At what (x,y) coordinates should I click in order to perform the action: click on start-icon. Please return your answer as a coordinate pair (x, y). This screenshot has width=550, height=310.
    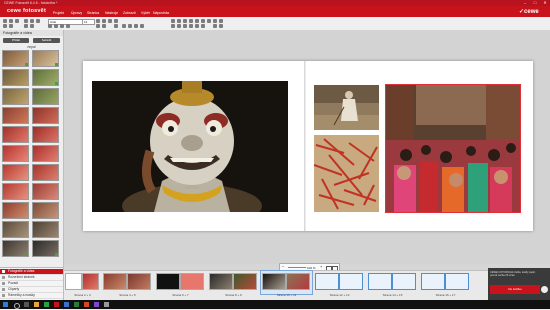
    Looking at the image, I should click on (5, 304).